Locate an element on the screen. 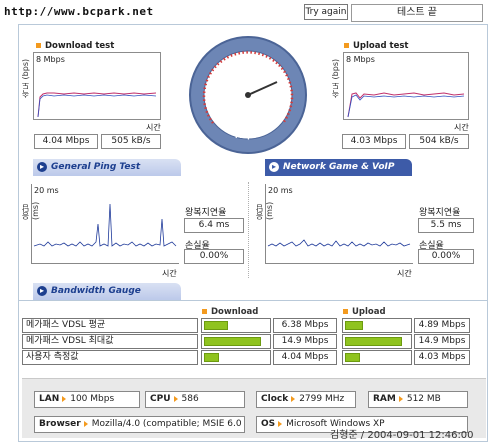 The width and height of the screenshot is (500, 444). bw-upload-header: Upload is located at coordinates (364, 312).